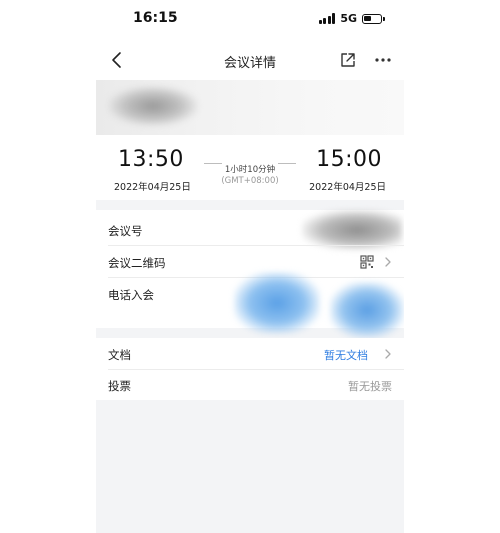 This screenshot has width=500, height=533. I want to click on duration-block: 1小时10分钟, so click(250, 166).